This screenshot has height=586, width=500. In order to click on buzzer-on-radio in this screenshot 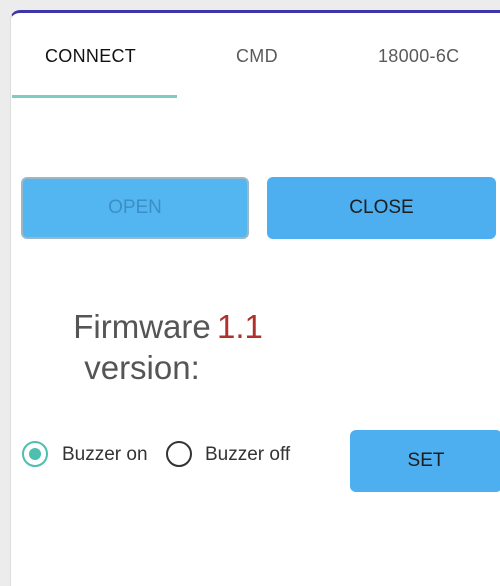, I will do `click(35, 454)`.